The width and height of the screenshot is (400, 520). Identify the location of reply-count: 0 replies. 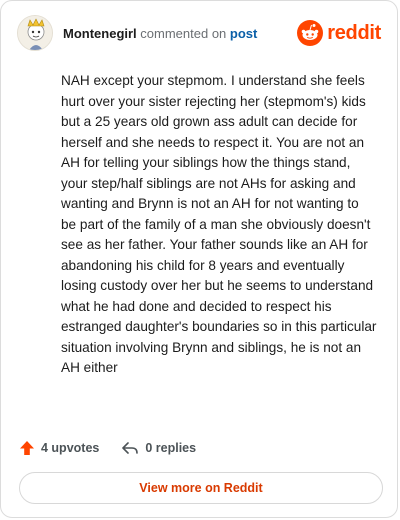
(171, 448).